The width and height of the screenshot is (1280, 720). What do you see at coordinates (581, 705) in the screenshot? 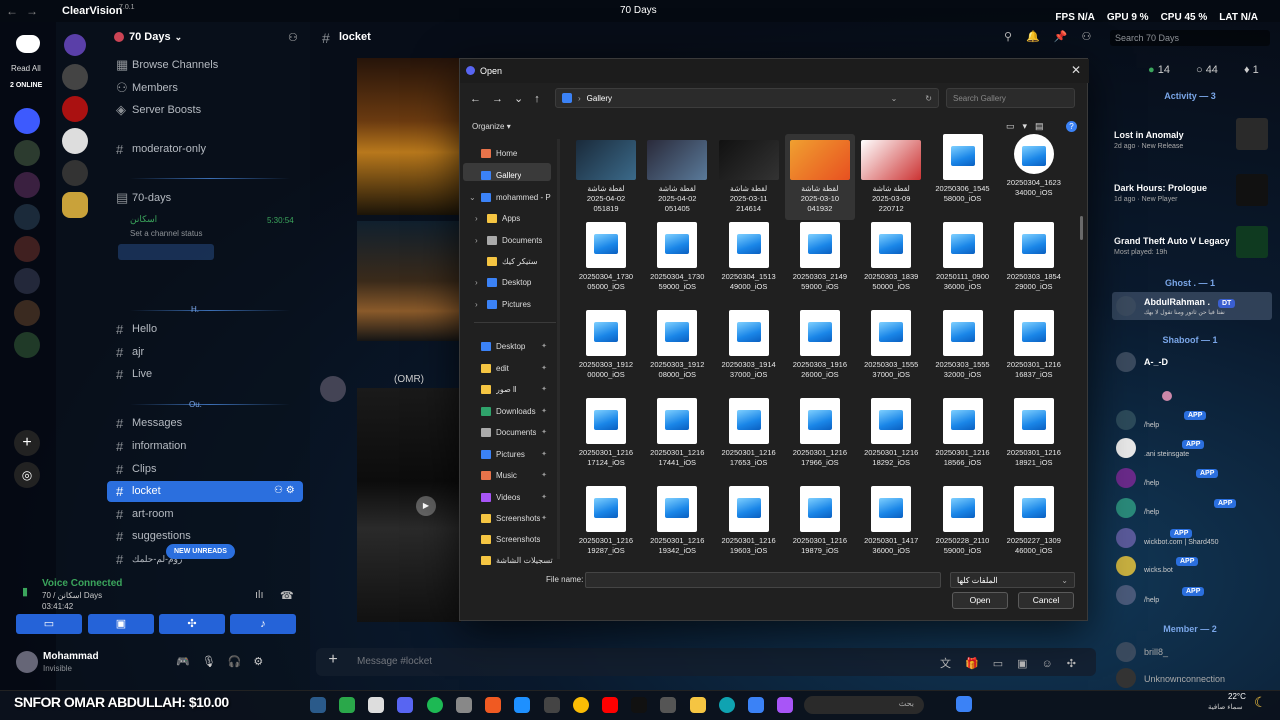
I see `chrome-icon` at bounding box center [581, 705].